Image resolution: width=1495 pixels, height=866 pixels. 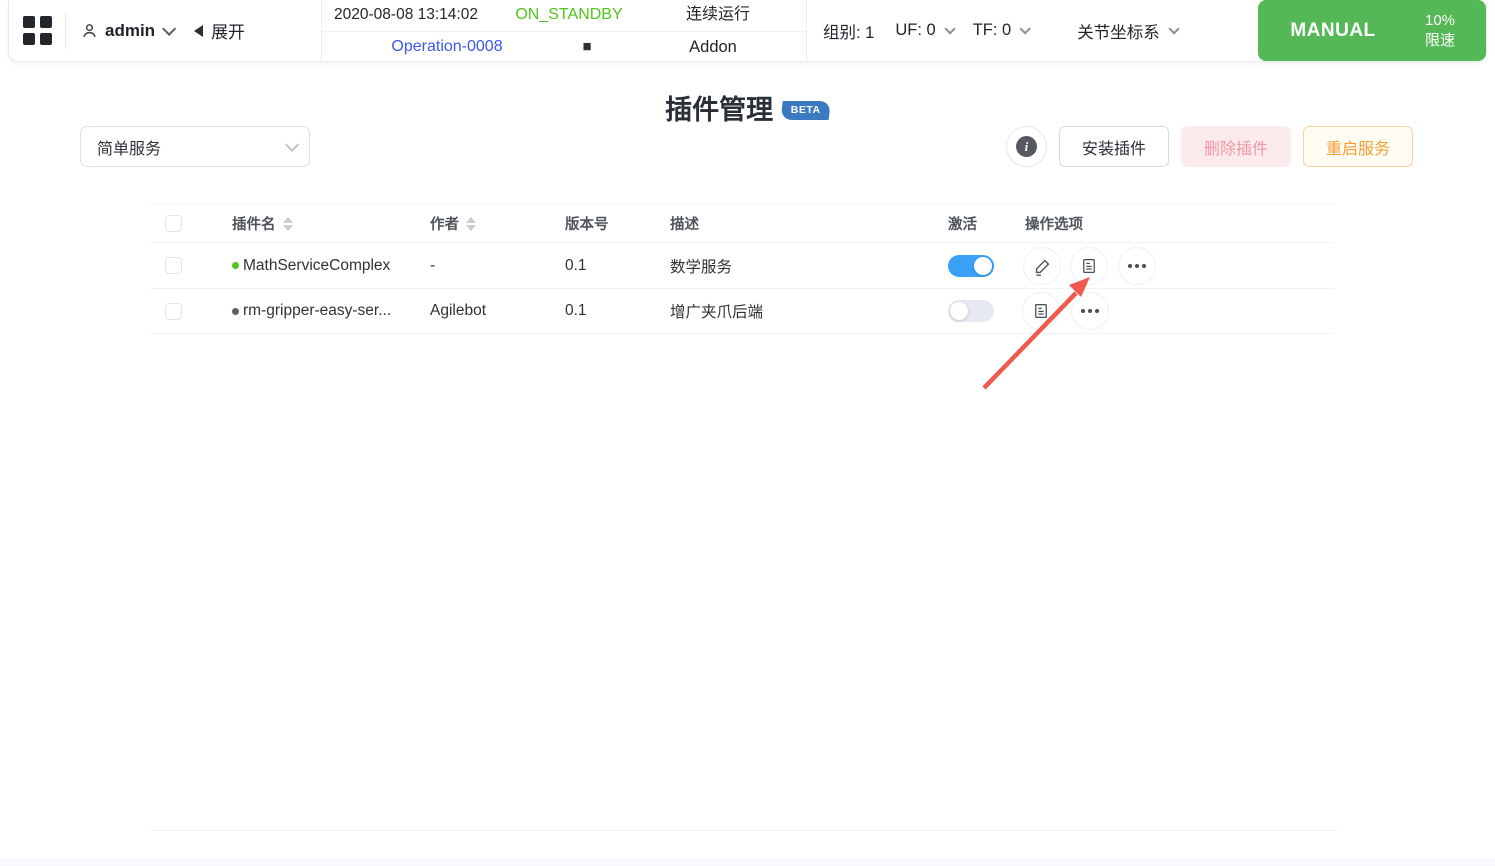 I want to click on user-name: admin, so click(x=130, y=30).